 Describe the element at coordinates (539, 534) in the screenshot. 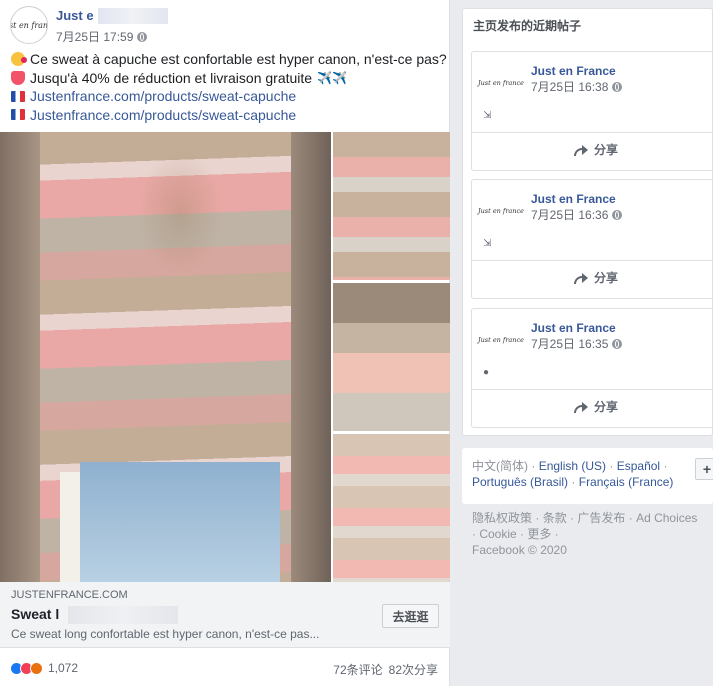

I see `footer-link-more: 更多` at that location.